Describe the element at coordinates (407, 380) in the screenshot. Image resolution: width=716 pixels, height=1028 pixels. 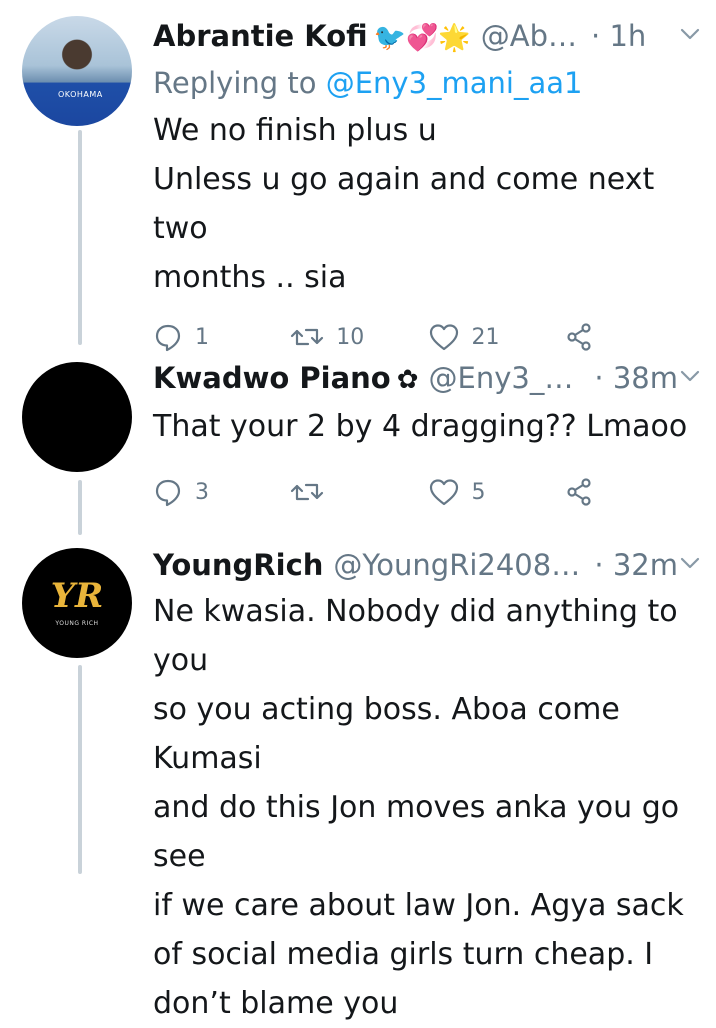
I see `name-emoji: ✿` at that location.